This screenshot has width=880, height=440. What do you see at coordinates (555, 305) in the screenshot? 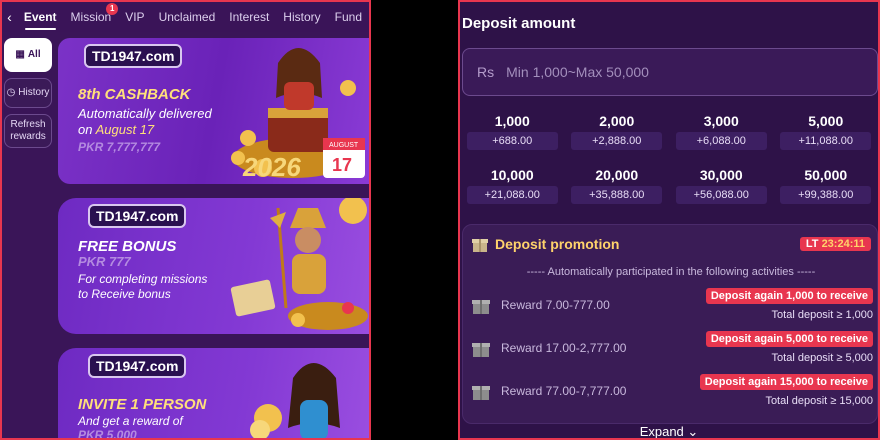
I see `reward-range: Reward 7.00-777.00` at bounding box center [555, 305].